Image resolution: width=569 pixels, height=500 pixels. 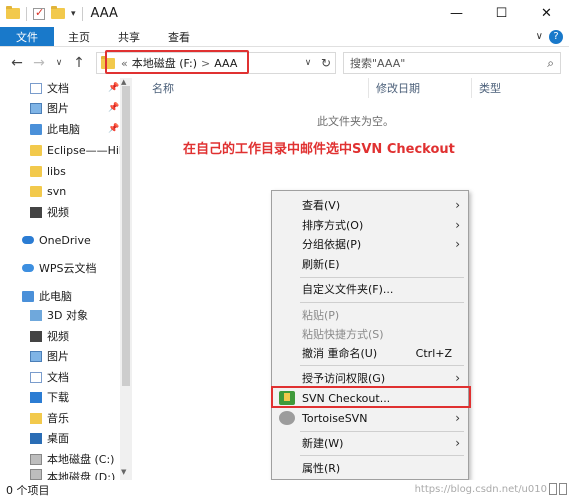 I want to click on shortcut-label: Ctrl+Z, so click(x=433, y=353).